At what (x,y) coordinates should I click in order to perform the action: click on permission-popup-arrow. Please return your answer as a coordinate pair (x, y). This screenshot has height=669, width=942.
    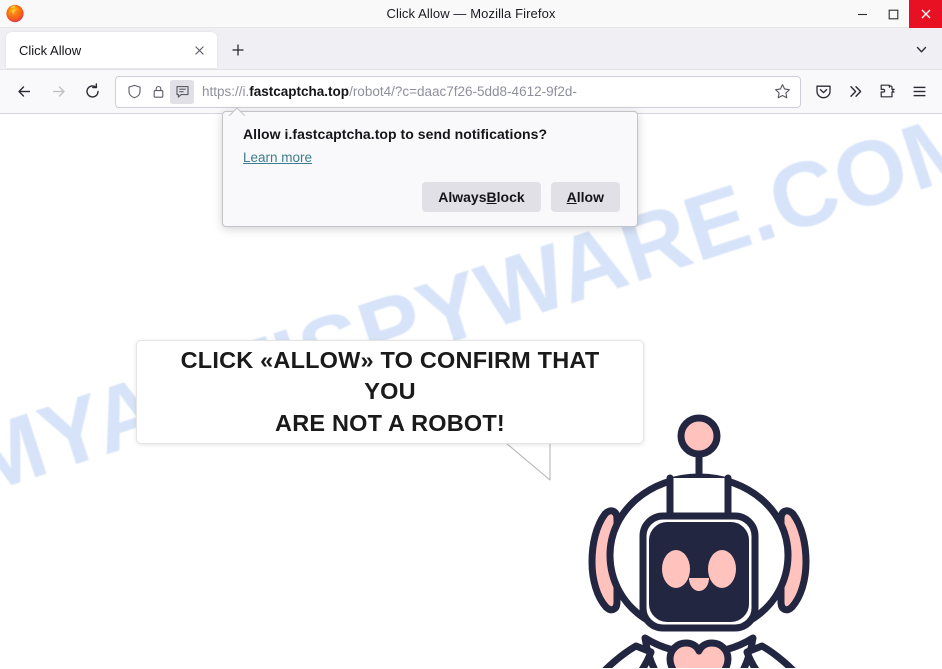
    Looking at the image, I should click on (237, 111).